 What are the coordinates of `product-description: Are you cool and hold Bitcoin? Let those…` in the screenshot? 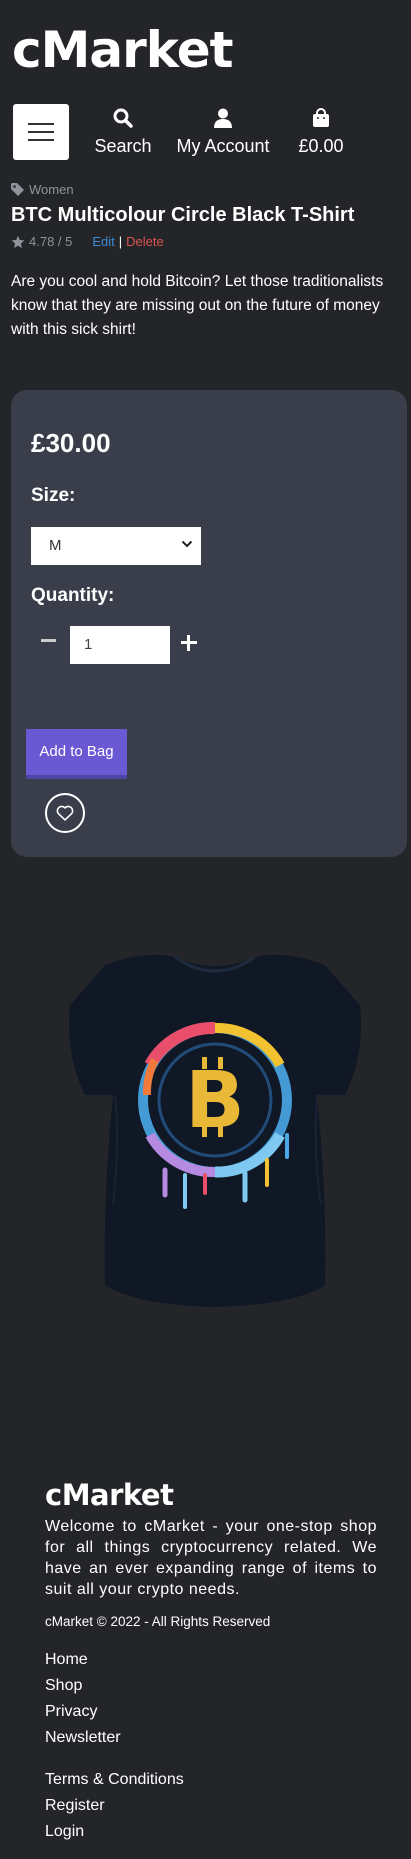 It's located at (197, 305).